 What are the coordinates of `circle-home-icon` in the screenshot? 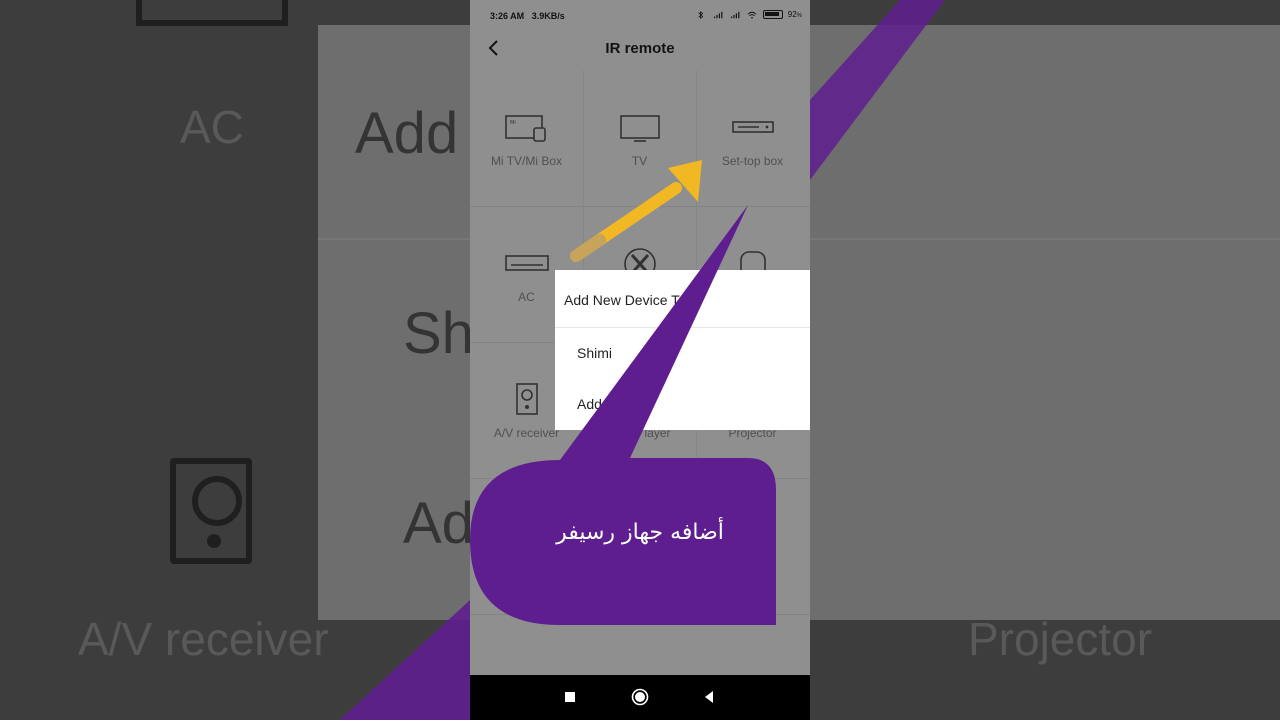 It's located at (640, 697).